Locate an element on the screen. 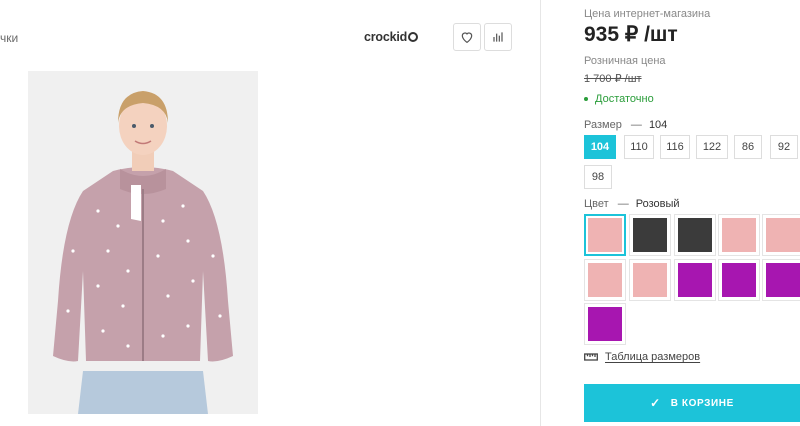 Image resolution: width=800 pixels, height=426 pixels. price-label: Цена интернет-магазина is located at coordinates (647, 14).